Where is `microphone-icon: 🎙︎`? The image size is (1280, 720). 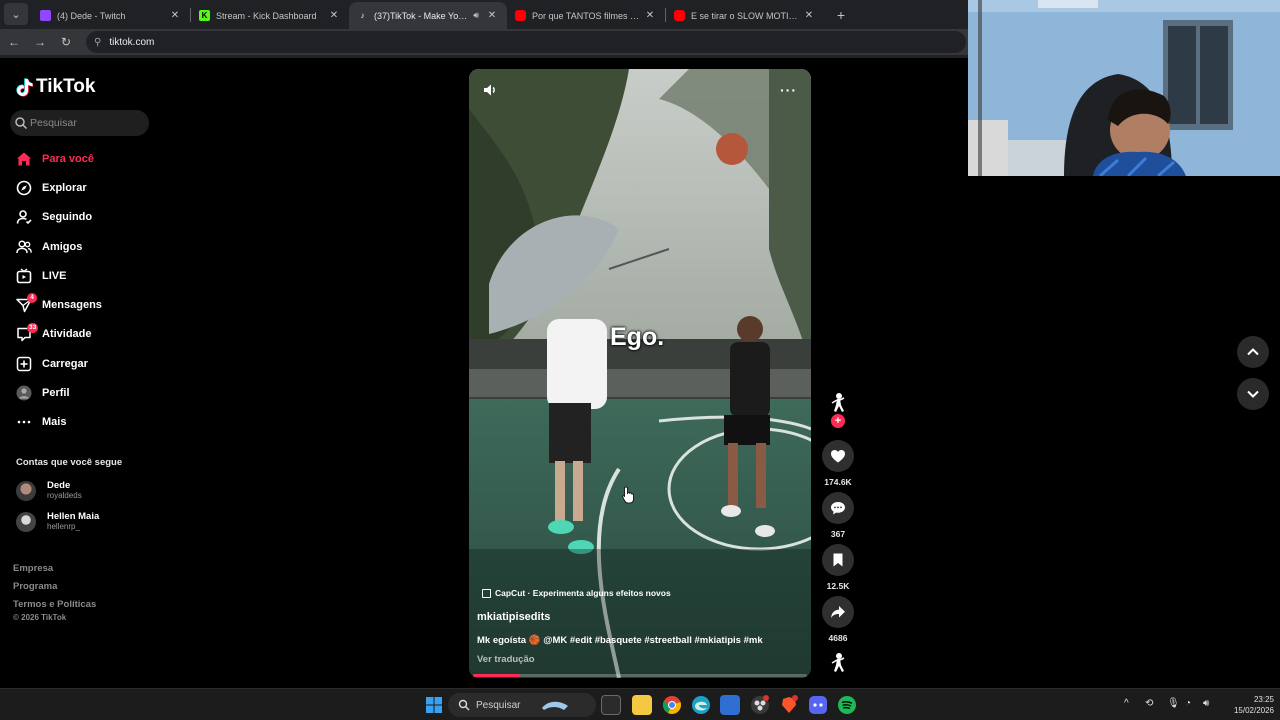
microphone-icon: 🎙︎ is located at coordinates (1173, 703).